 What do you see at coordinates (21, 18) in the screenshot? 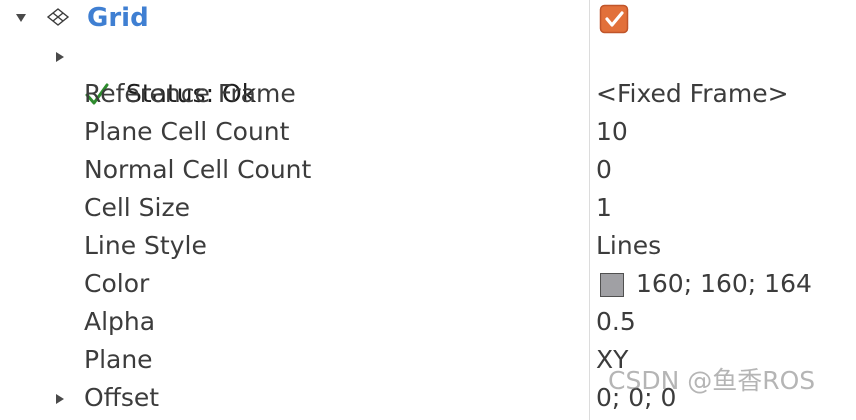
I see `chevron-down-icon` at bounding box center [21, 18].